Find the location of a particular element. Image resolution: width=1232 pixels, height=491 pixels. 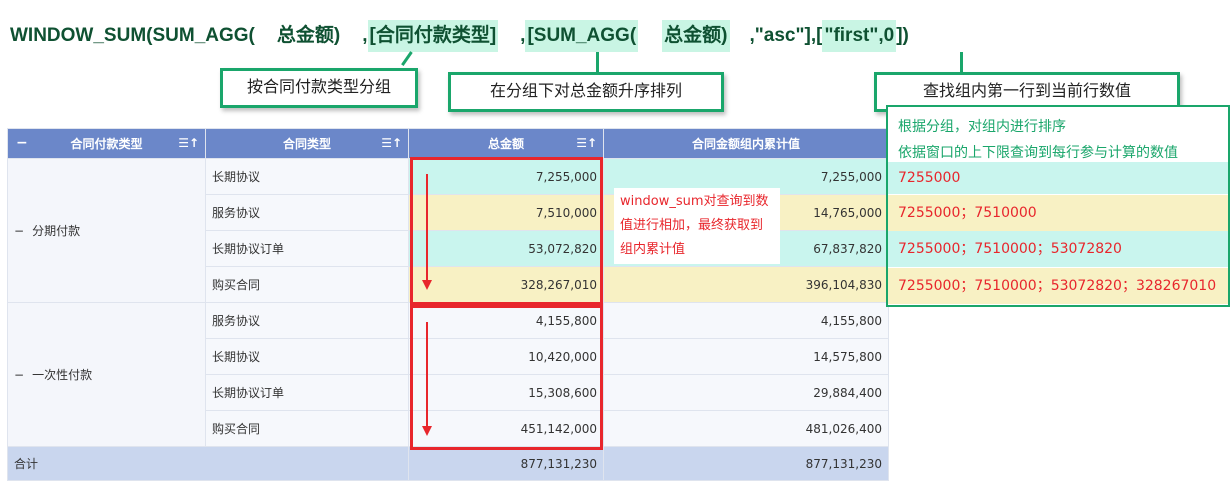

group-by-label: 按合同付款类型分组 is located at coordinates (319, 88).